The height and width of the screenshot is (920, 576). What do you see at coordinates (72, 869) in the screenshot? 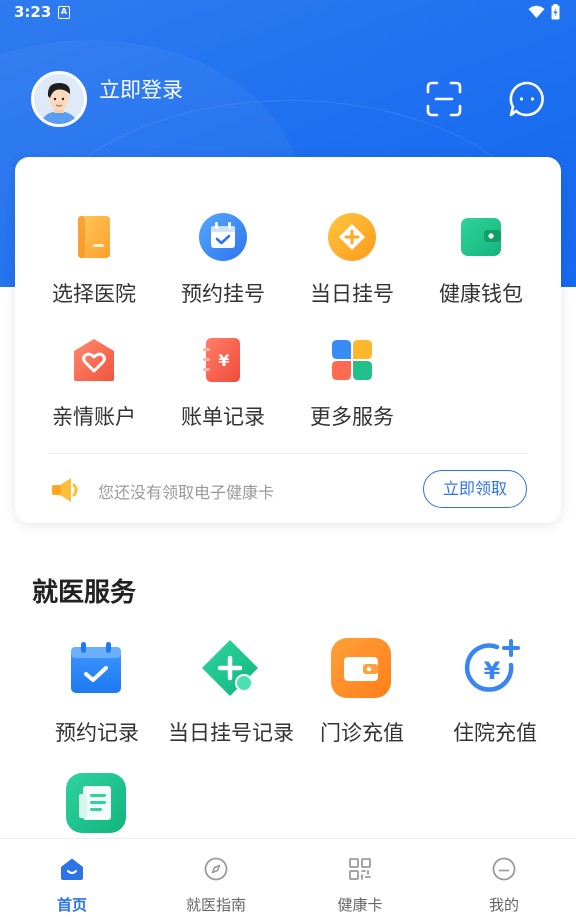
I see `home-icon` at bounding box center [72, 869].